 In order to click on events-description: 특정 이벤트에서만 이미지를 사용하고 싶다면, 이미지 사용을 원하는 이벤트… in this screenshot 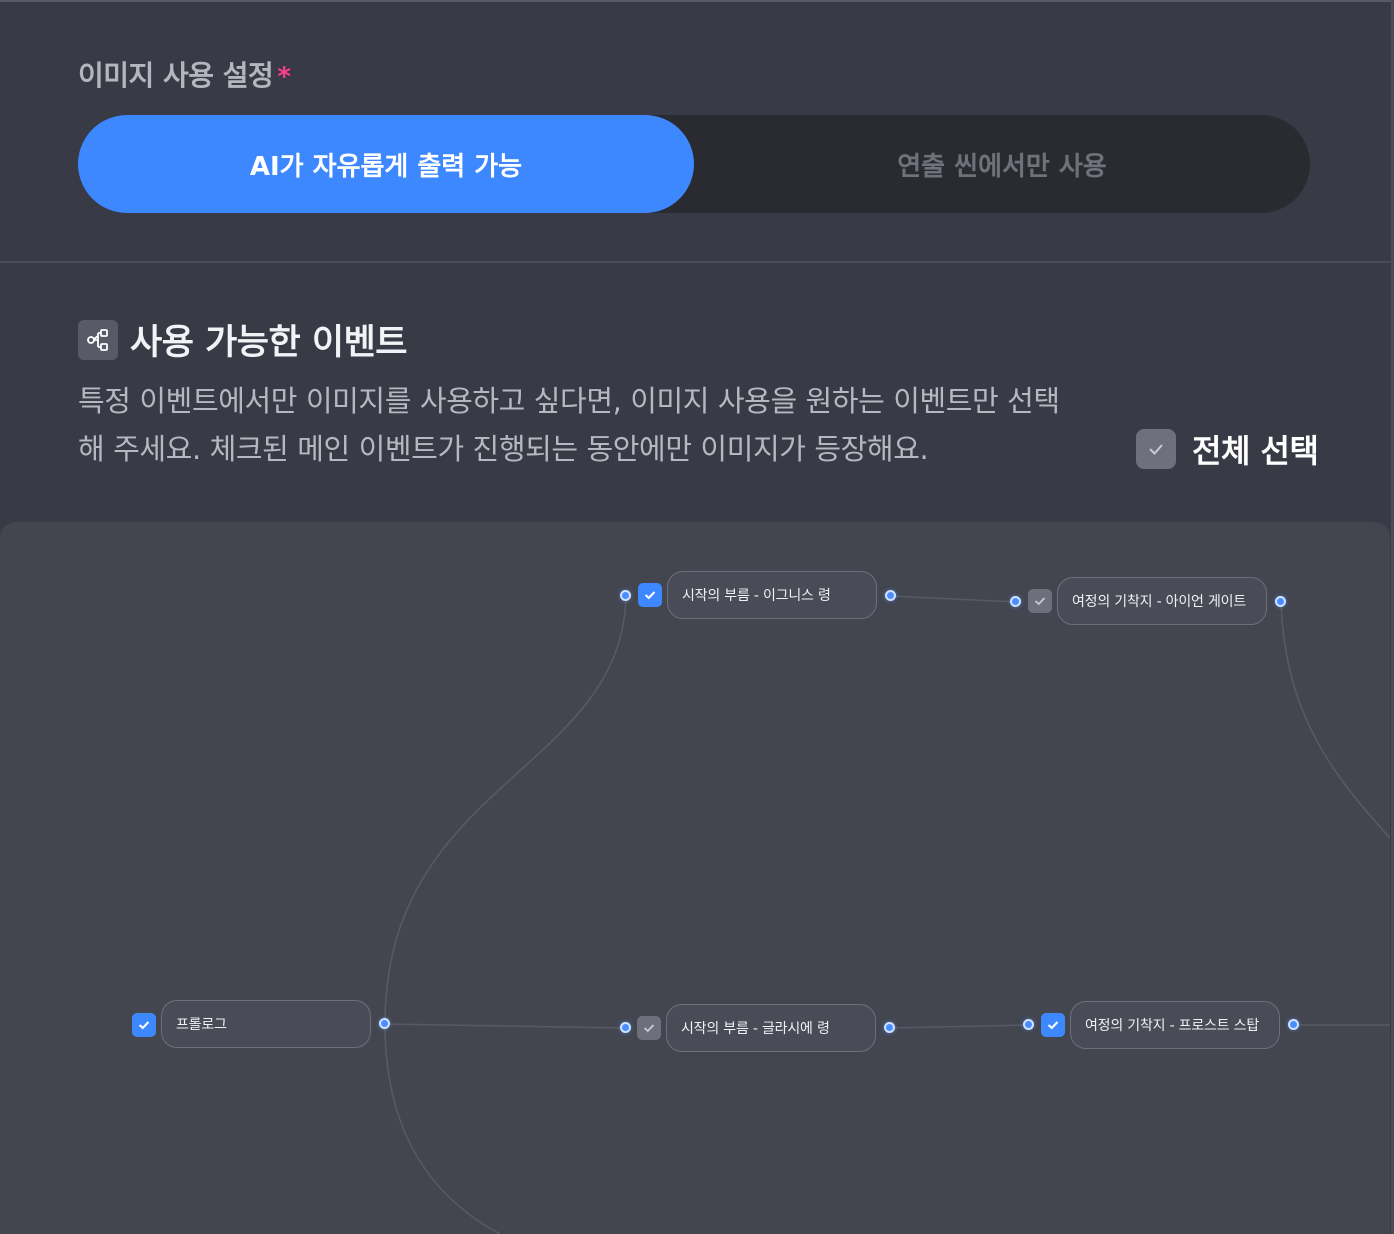, I will do `click(598, 425)`.